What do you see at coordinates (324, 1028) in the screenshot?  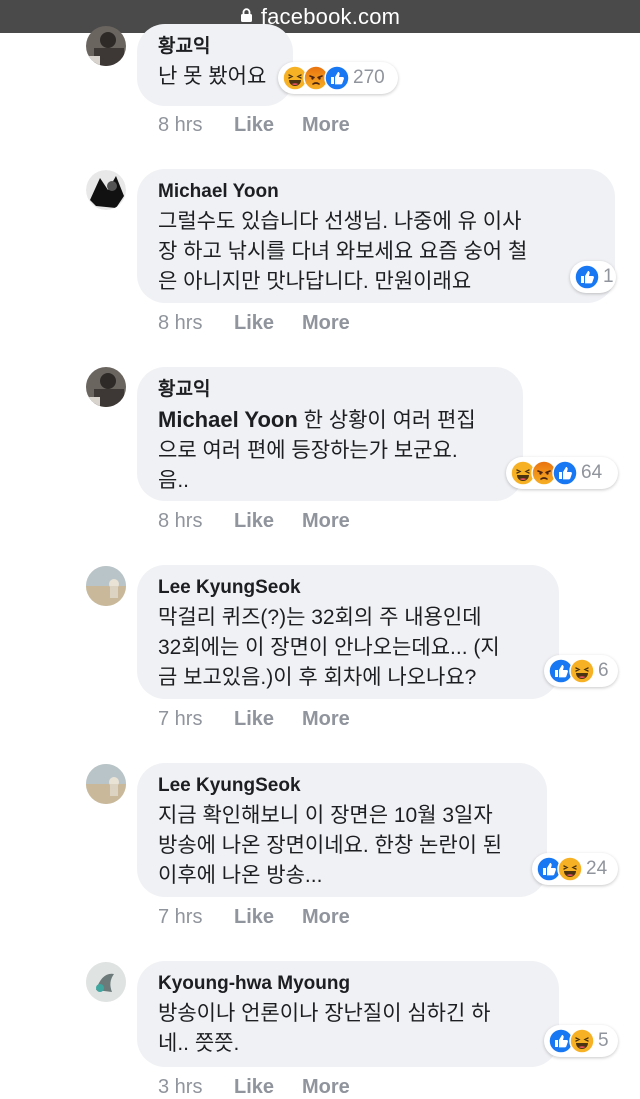 I see `comment-text: 방송이나 언론이나 장난질이 심하긴 하 네.. 쯧쯧.` at bounding box center [324, 1028].